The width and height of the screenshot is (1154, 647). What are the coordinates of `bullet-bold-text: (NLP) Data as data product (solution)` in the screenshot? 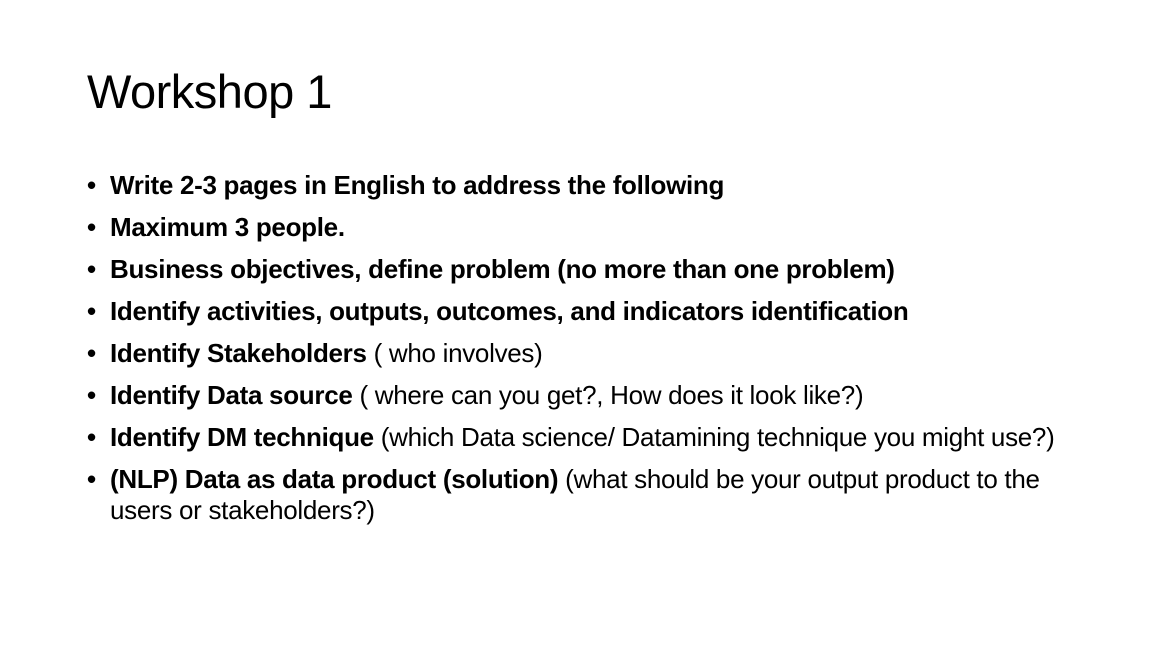 It's located at (334, 479).